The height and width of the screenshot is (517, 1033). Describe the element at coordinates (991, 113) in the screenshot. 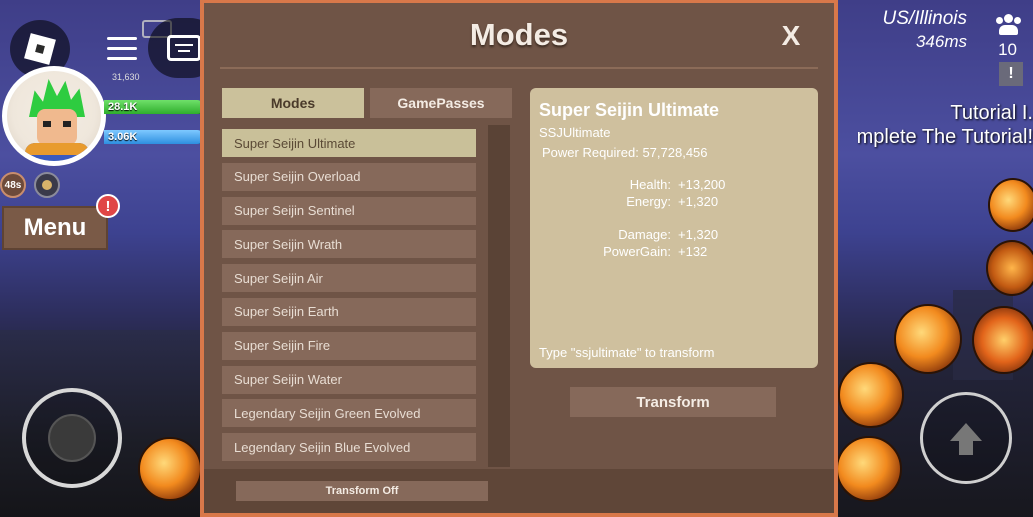

I see `tutorial-title: Tutorial I.` at that location.